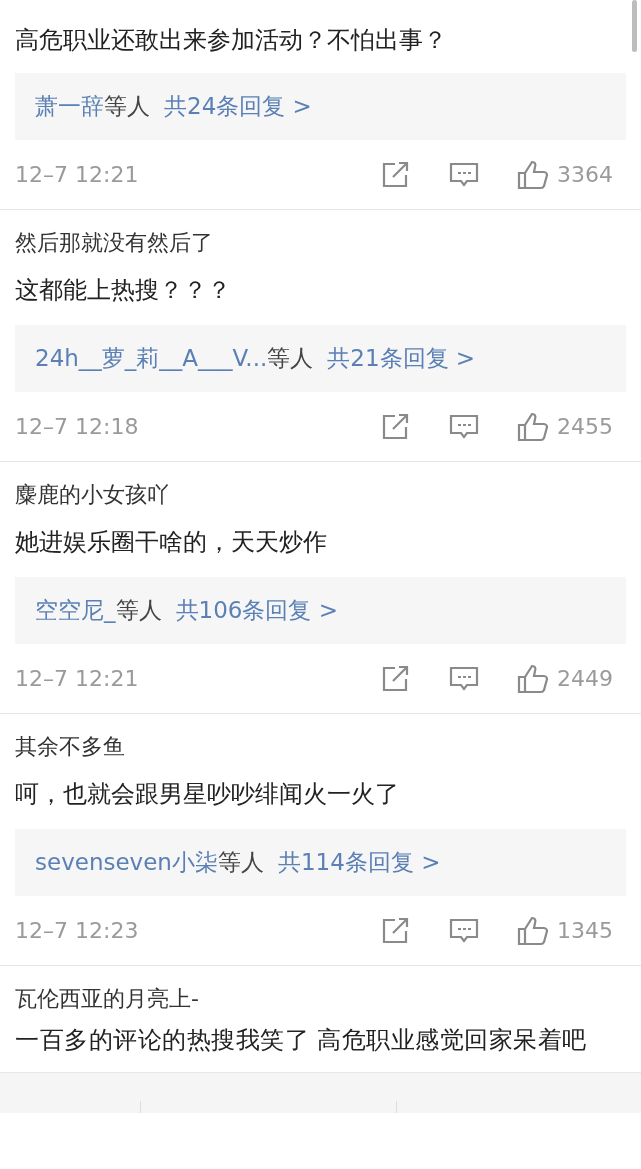 Image resolution: width=641 pixels, height=1169 pixels. I want to click on reply-count-link: 共106条回复 >, so click(256, 610).